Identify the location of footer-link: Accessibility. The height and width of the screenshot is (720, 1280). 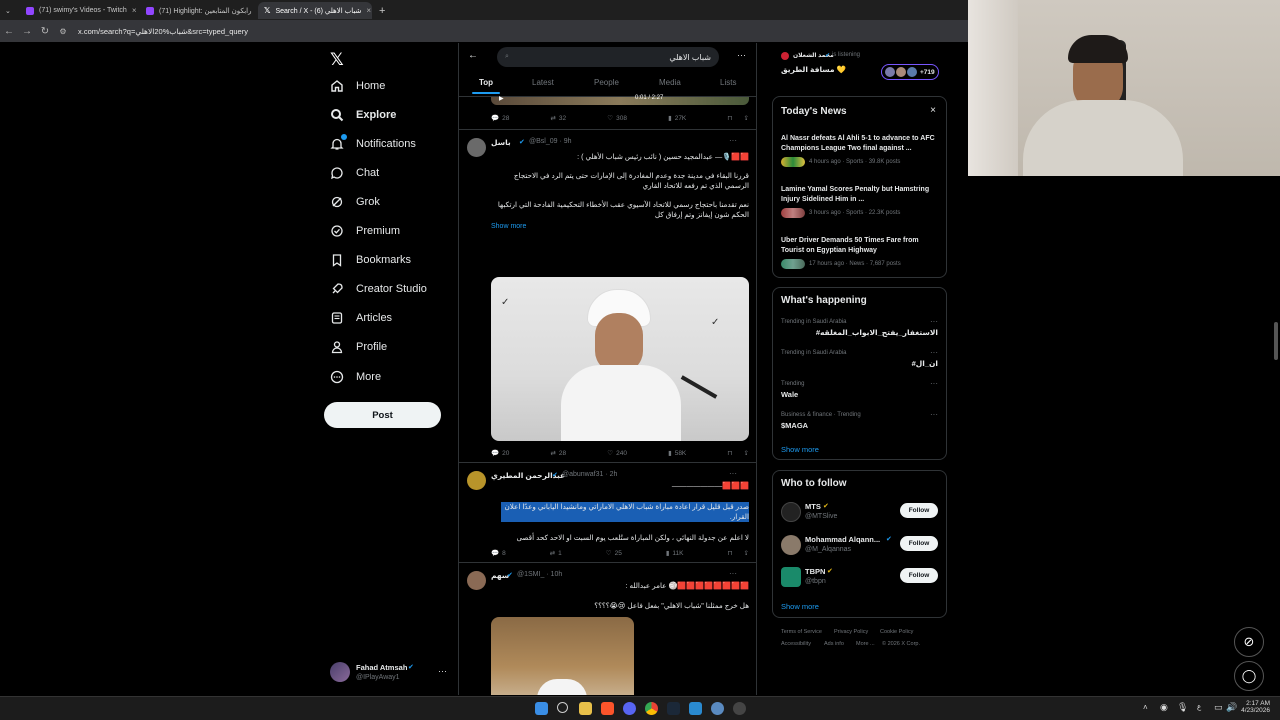
(796, 644).